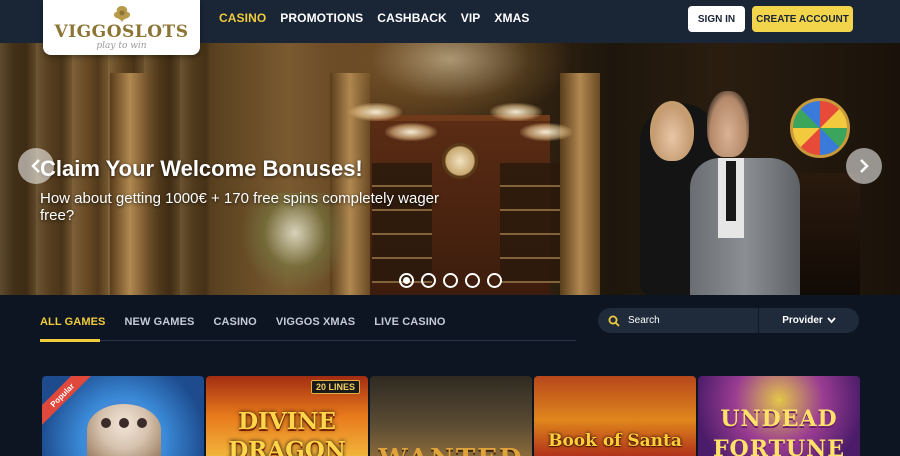 The width and height of the screenshot is (900, 456). I want to click on hero-man-tie, so click(731, 191).